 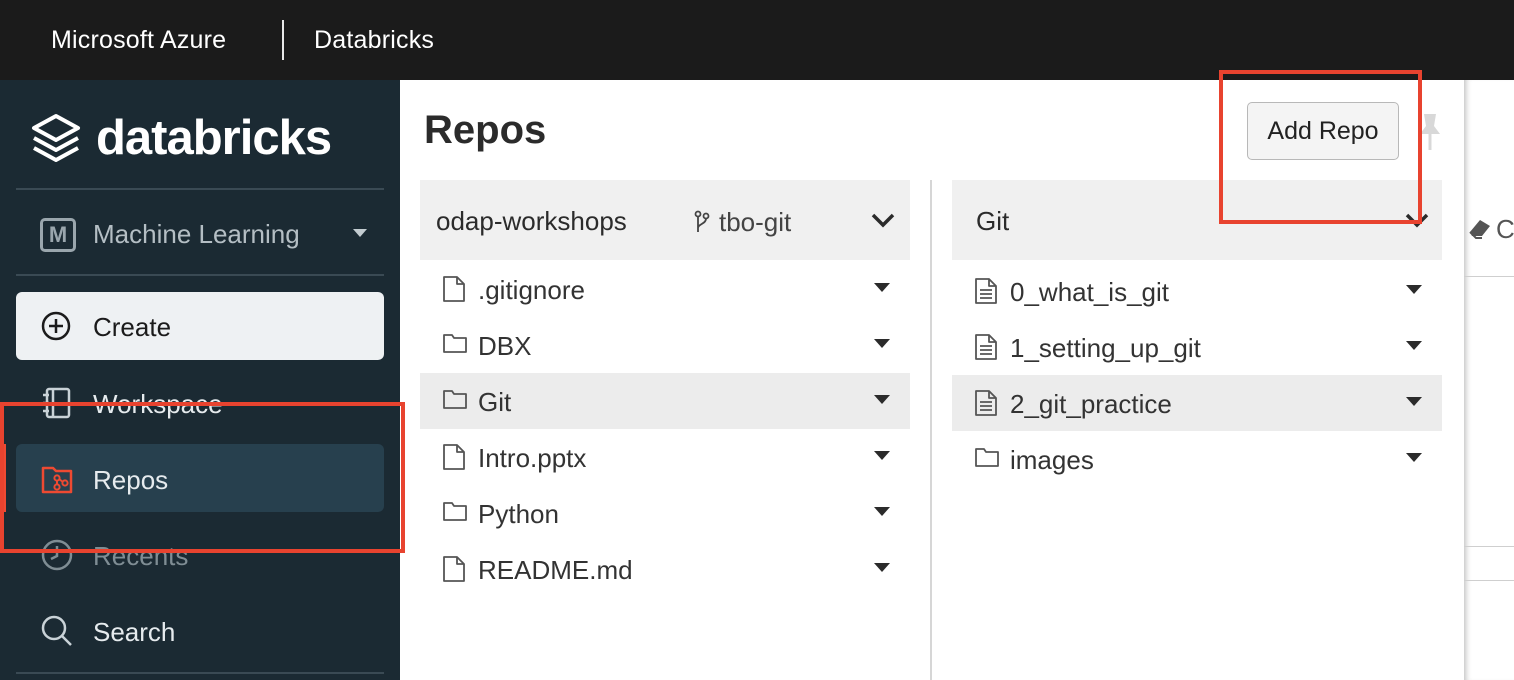 I want to click on list-item: Python, so click(x=665, y=513).